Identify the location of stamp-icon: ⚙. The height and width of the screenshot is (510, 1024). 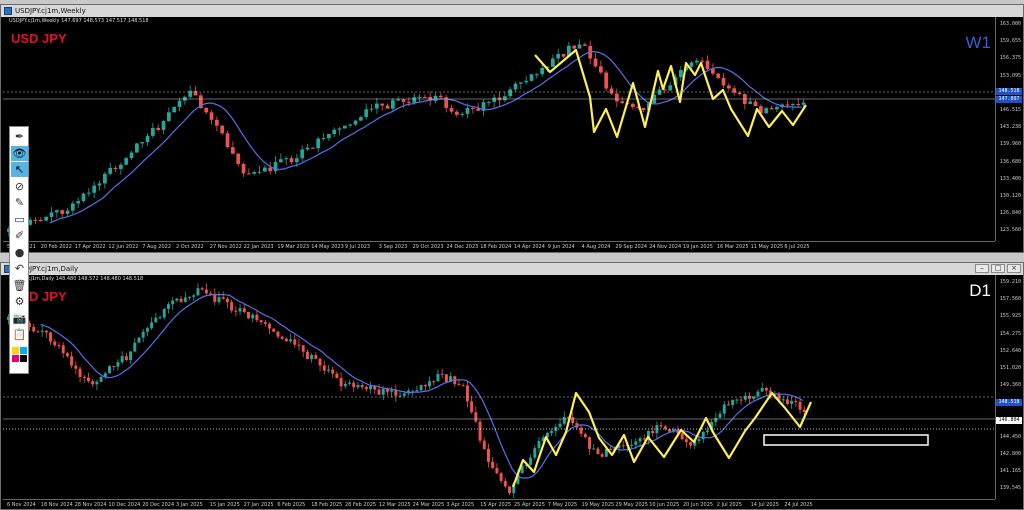
(19, 301).